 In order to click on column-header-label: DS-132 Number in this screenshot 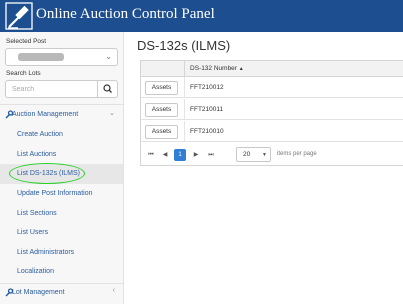, I will do `click(213, 68)`.